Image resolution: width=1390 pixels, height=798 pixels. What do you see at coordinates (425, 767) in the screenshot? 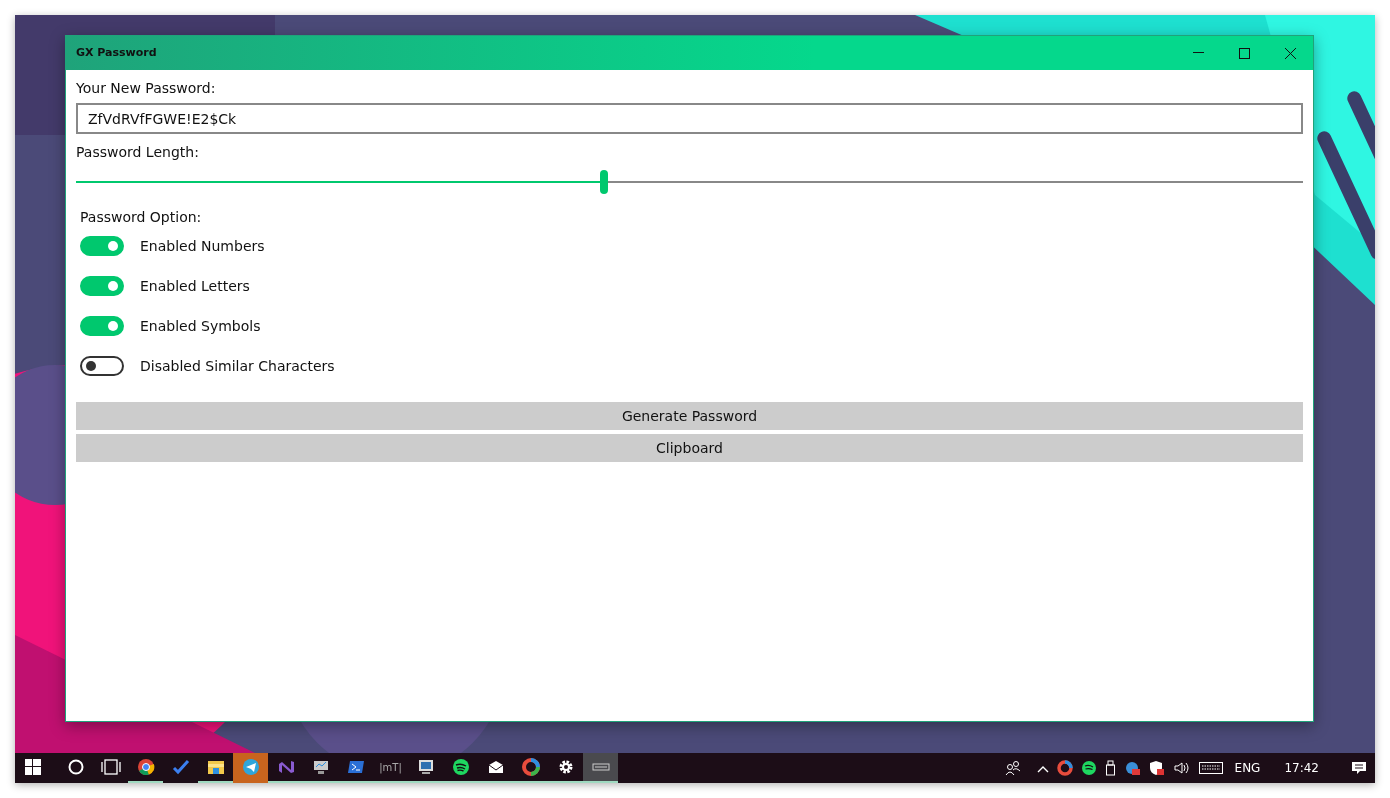
I see `screen-icon` at bounding box center [425, 767].